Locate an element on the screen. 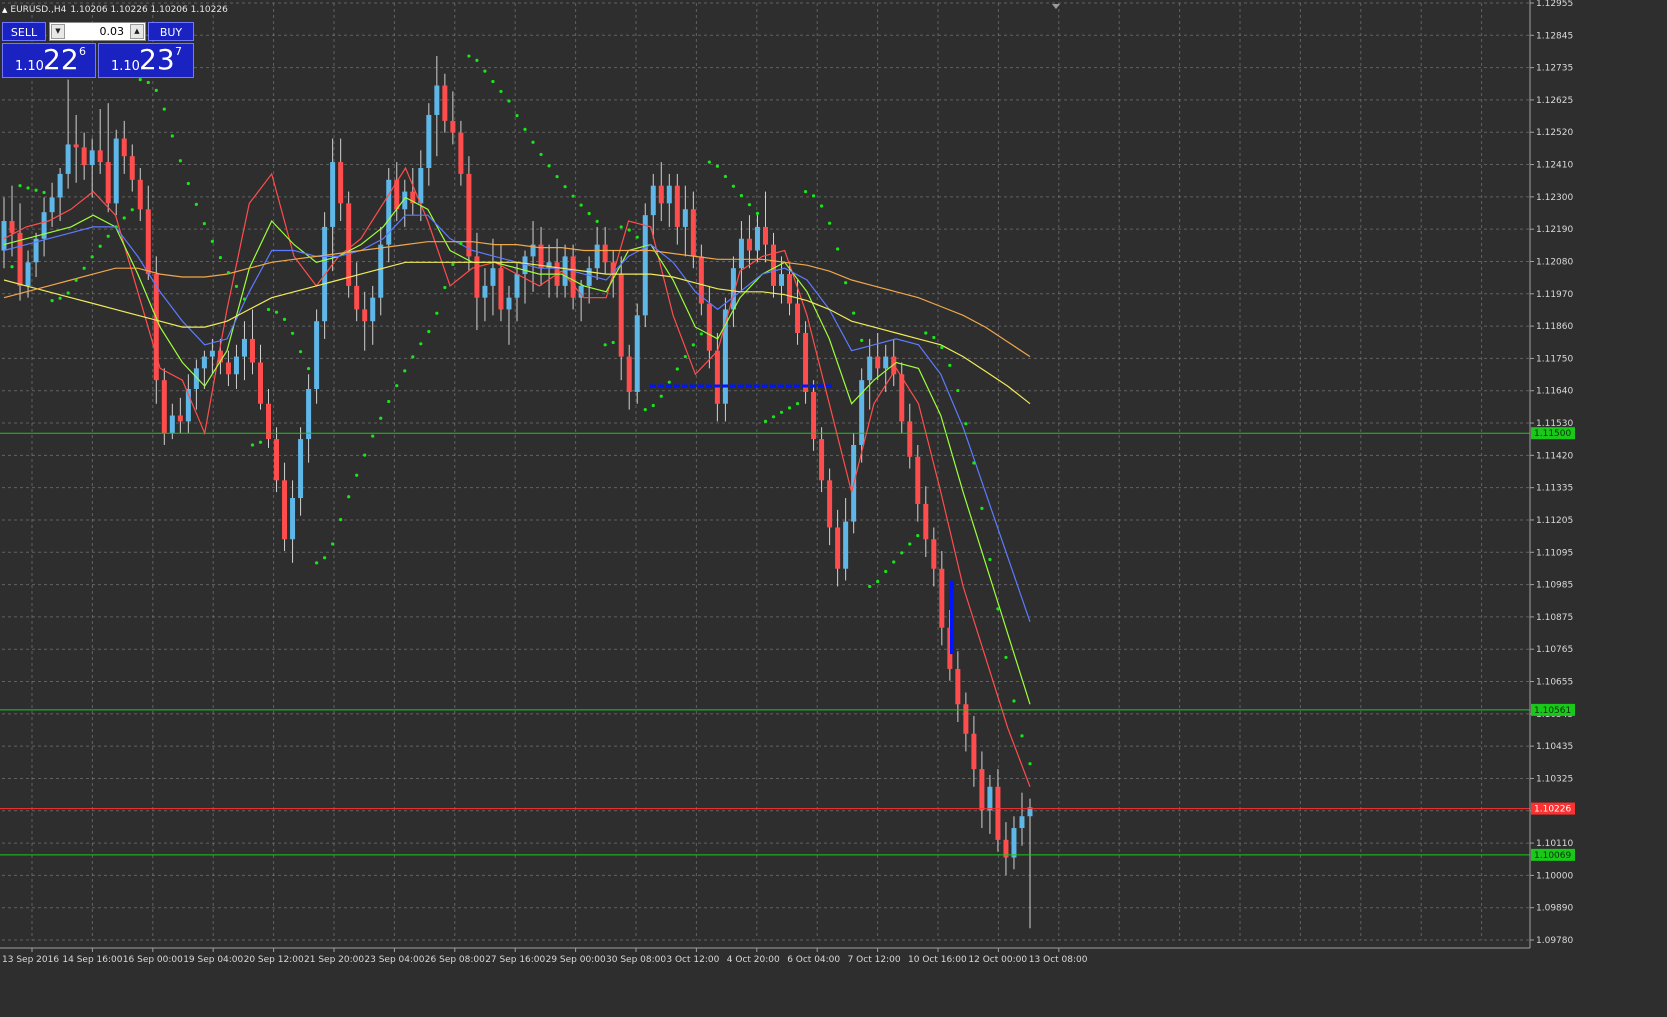  time-tick-label: 3 Oct 12:00 is located at coordinates (692, 960).